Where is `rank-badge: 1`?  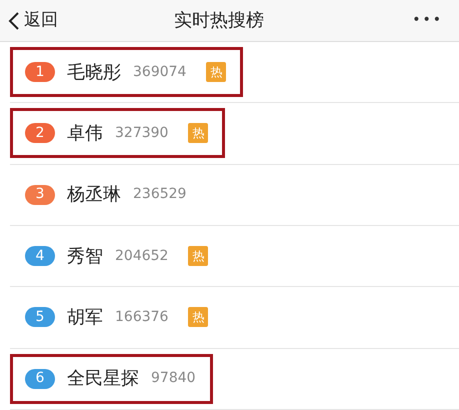 rank-badge: 1 is located at coordinates (40, 72).